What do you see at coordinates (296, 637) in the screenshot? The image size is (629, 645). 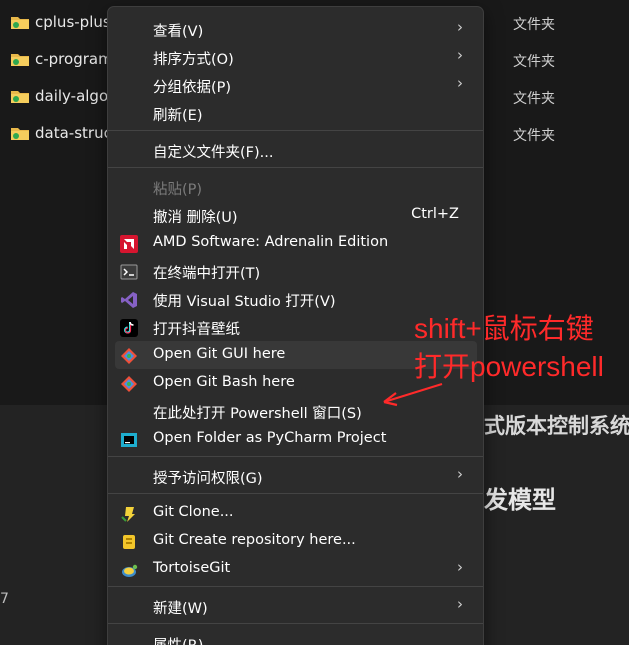 I see `menu-item-properties: 属性(R)` at bounding box center [296, 637].